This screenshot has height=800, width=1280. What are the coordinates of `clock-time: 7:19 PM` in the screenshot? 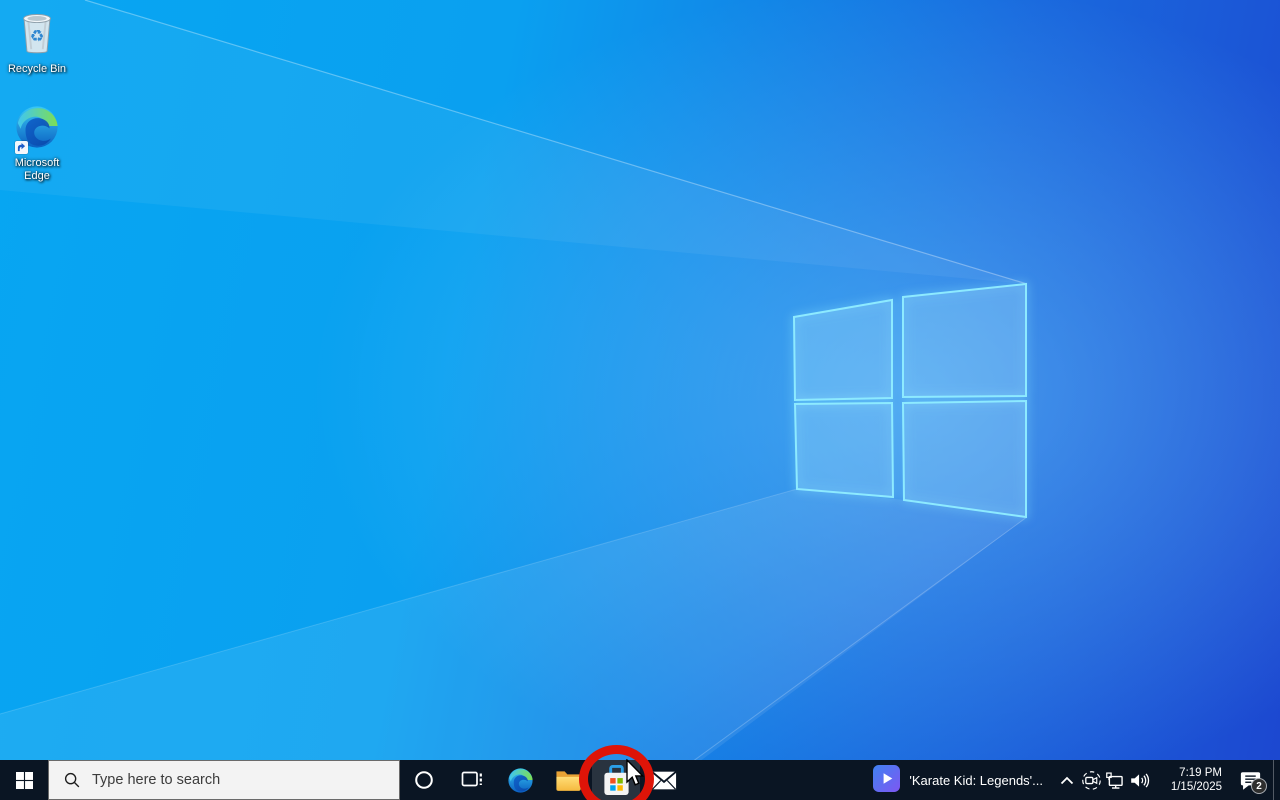 It's located at (1200, 773).